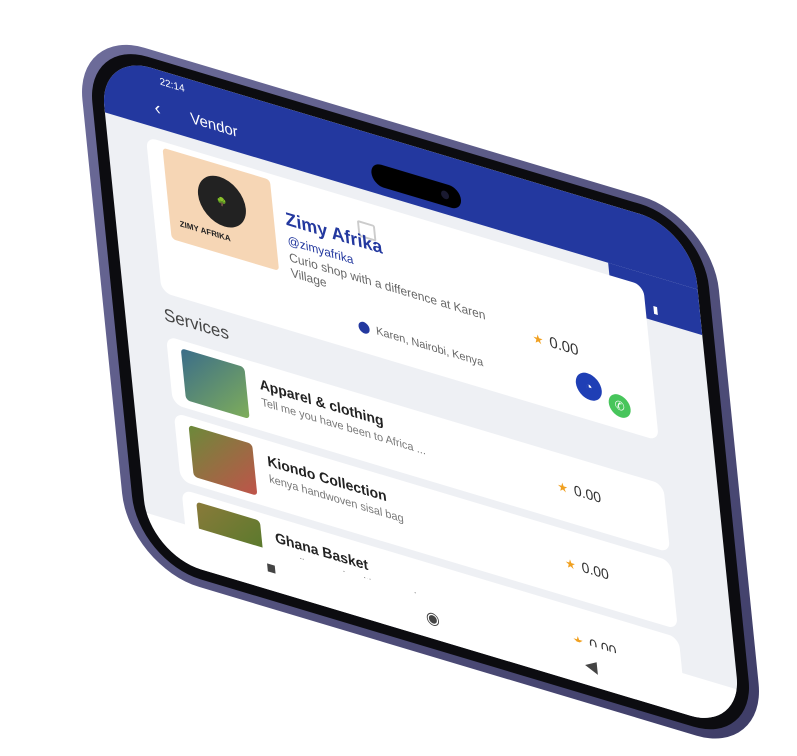 The image size is (797, 756). I want to click on back-icon: ◀, so click(591, 666).